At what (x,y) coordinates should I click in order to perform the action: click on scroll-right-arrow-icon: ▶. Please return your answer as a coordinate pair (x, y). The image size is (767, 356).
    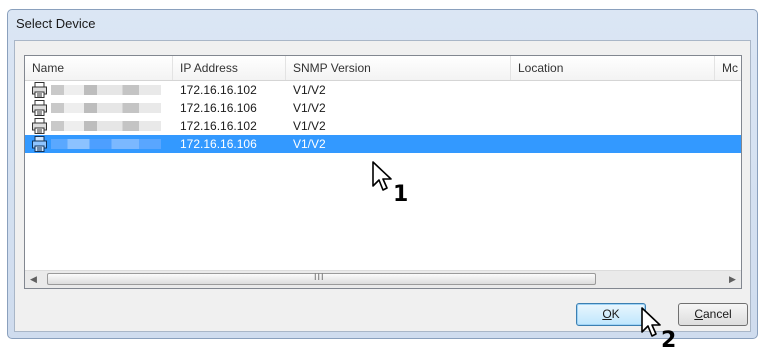
    Looking at the image, I should click on (732, 279).